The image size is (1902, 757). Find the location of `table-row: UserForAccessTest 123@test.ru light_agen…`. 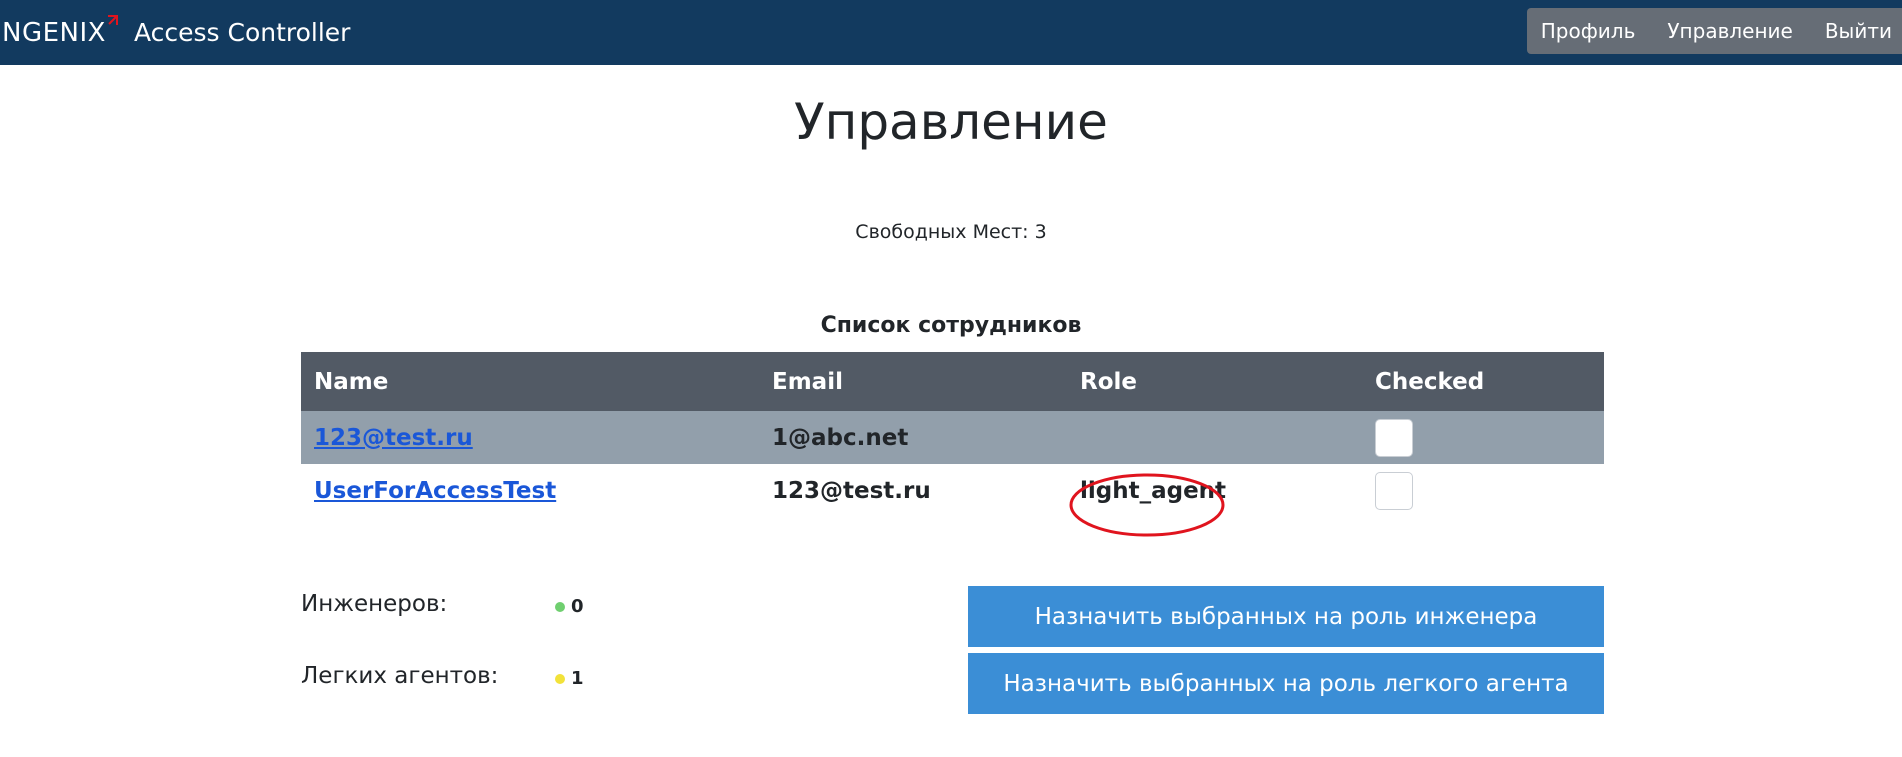

table-row: UserForAccessTest 123@test.ru light_agen… is located at coordinates (952, 500).